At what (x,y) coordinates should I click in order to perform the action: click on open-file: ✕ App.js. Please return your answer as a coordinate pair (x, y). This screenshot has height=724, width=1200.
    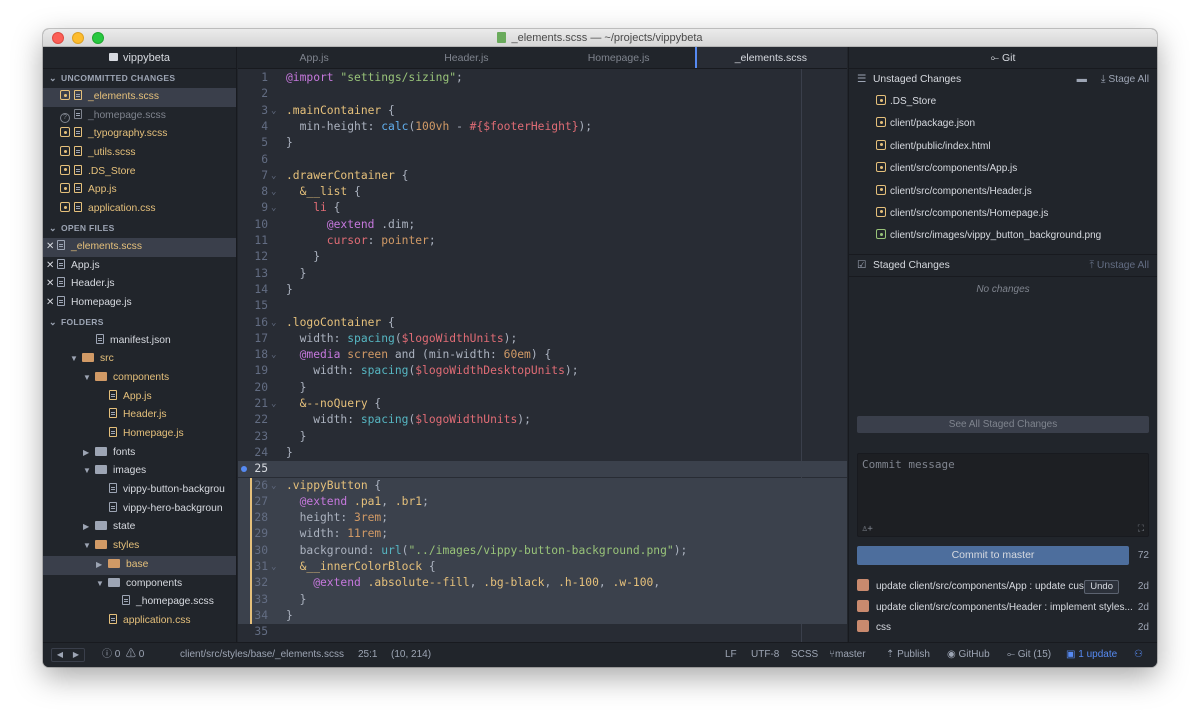
    Looking at the image, I should click on (139, 266).